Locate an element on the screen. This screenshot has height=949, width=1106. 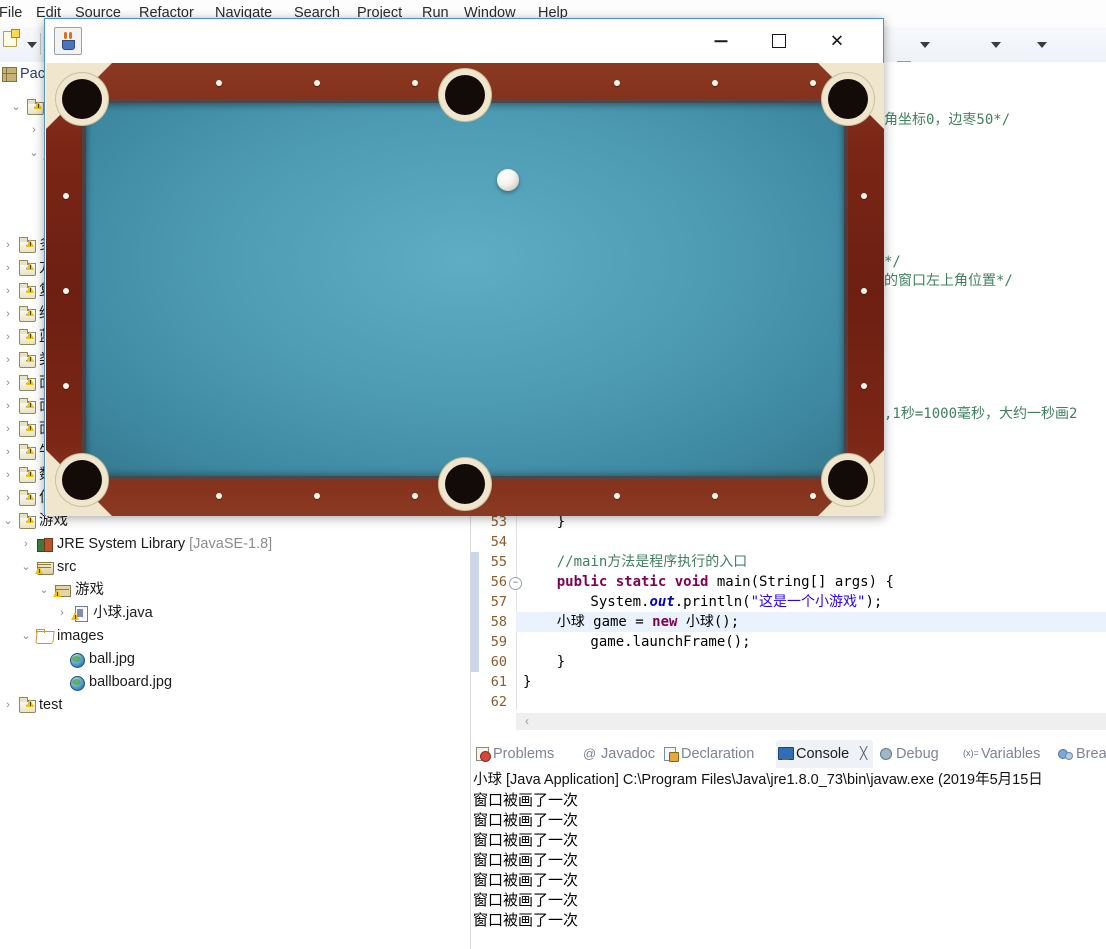
maximize-button is located at coordinates (779, 41).